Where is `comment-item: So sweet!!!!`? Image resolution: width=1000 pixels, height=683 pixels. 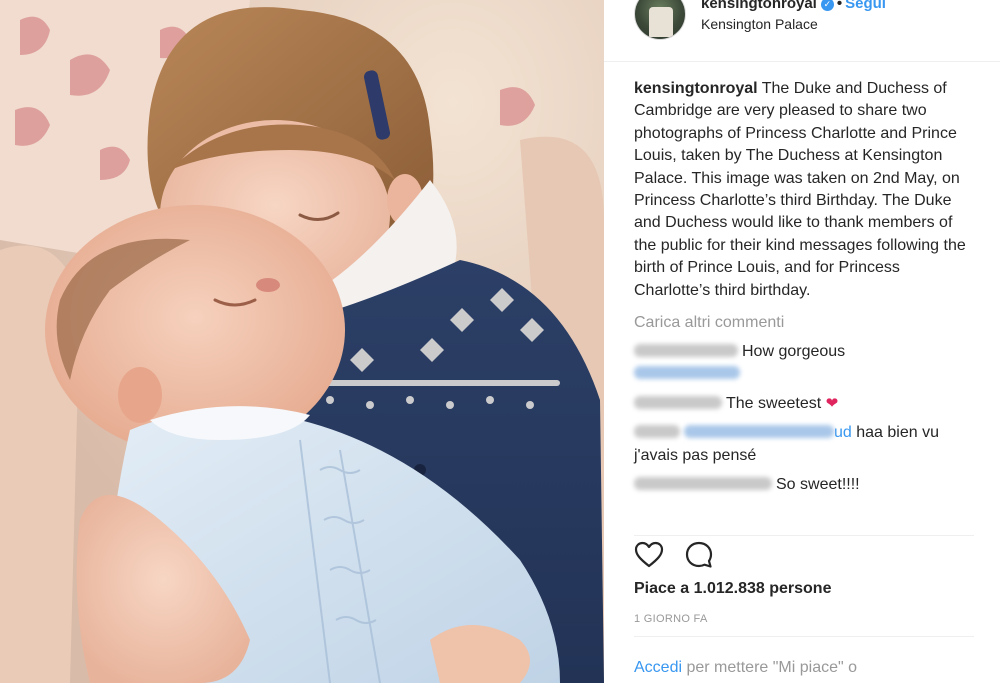 comment-item: So sweet!!!! is located at coordinates (804, 485).